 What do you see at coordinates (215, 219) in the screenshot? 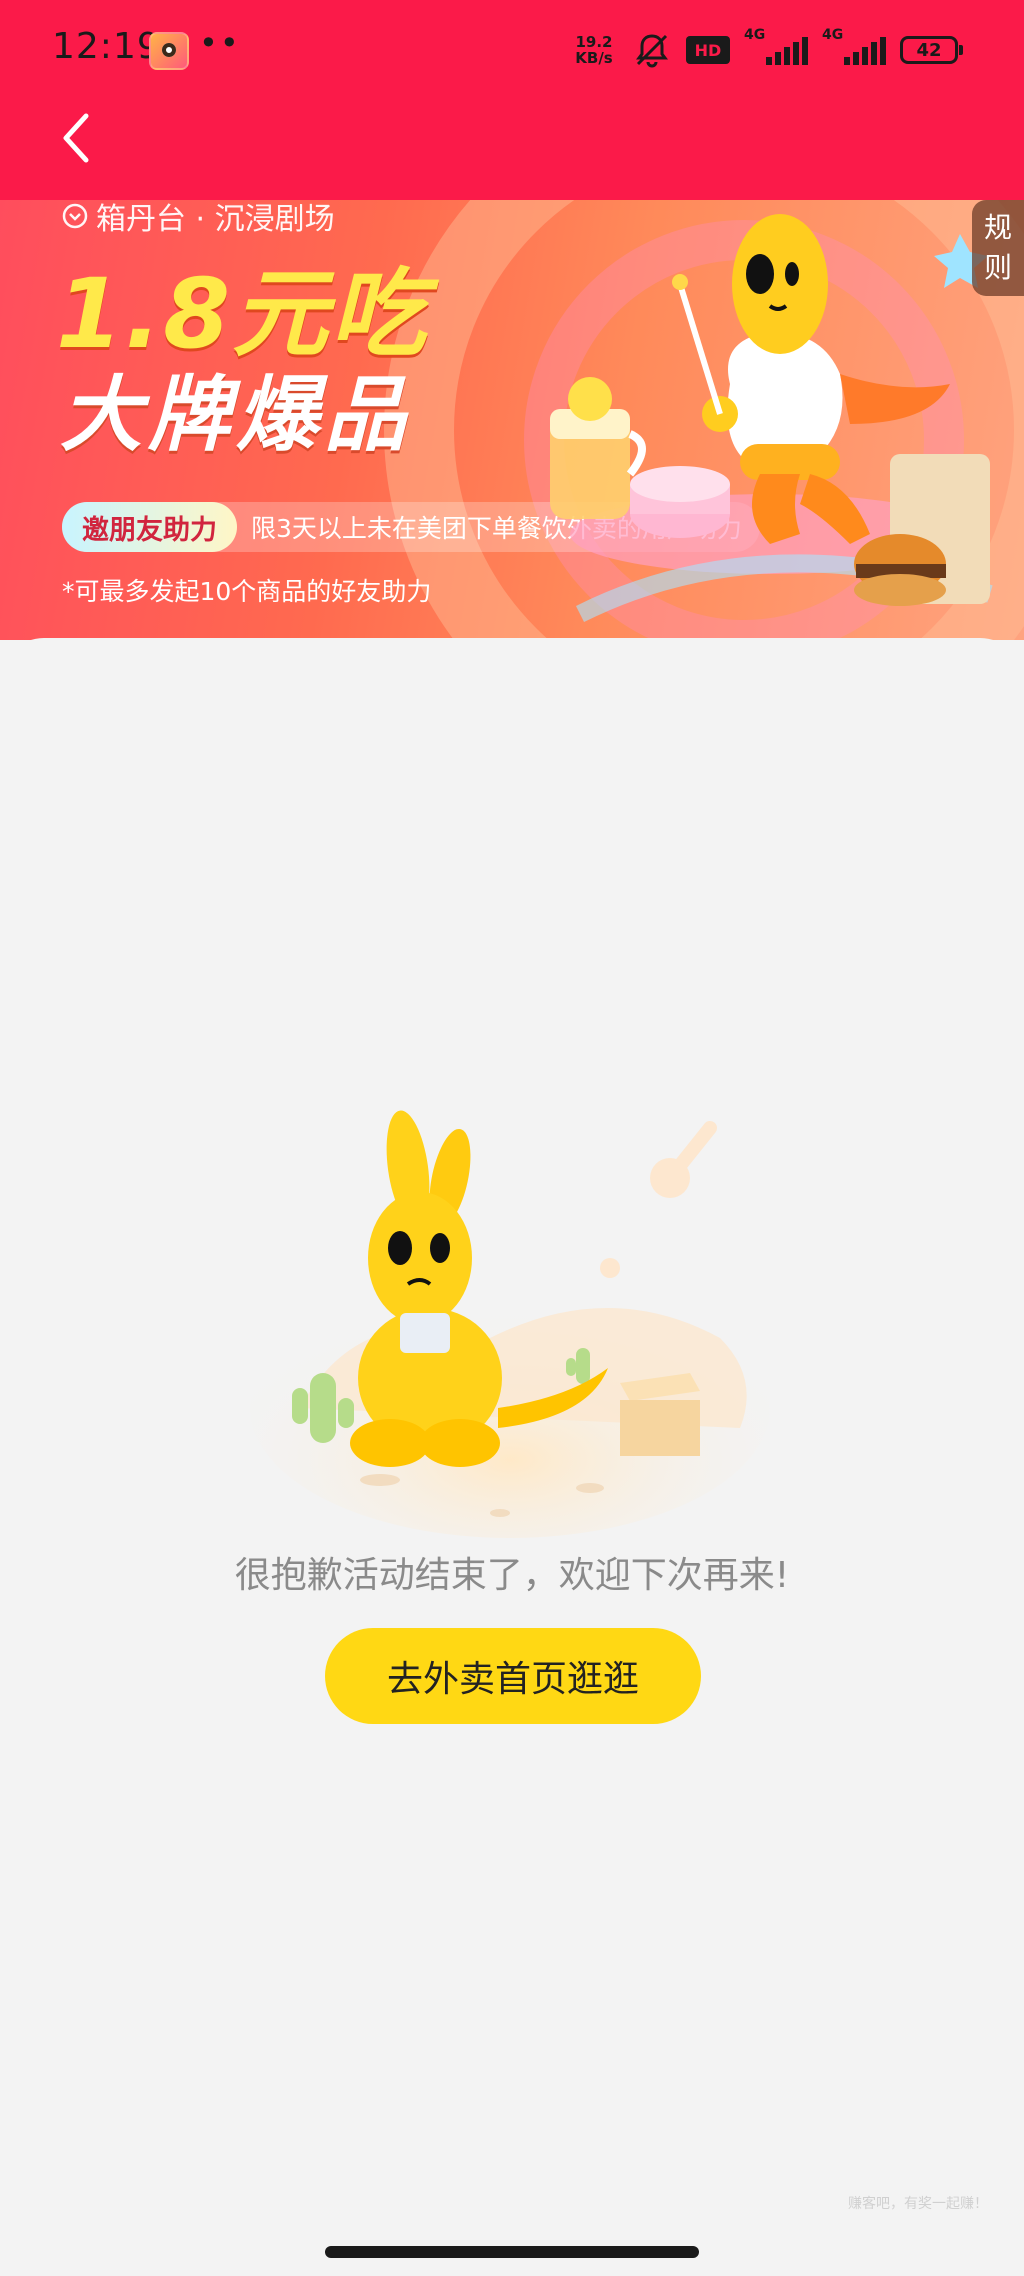
I see `location-text: 箱丹台 · 沉浸剧场` at bounding box center [215, 219].